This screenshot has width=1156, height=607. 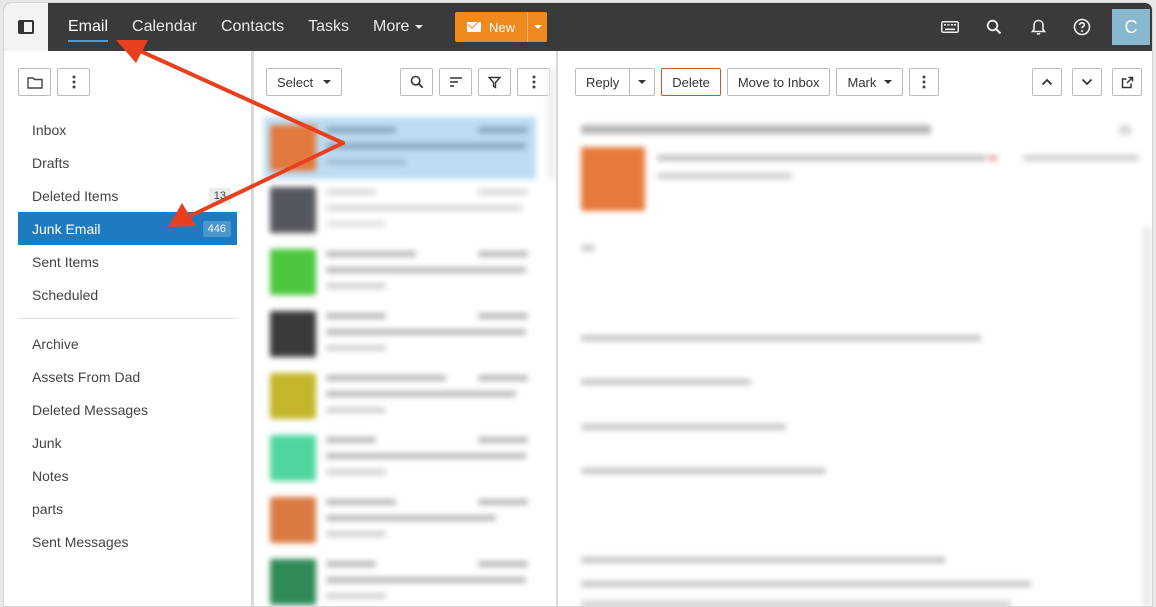 What do you see at coordinates (127, 261) in the screenshot?
I see `folder-sent-items: Sent Items` at bounding box center [127, 261].